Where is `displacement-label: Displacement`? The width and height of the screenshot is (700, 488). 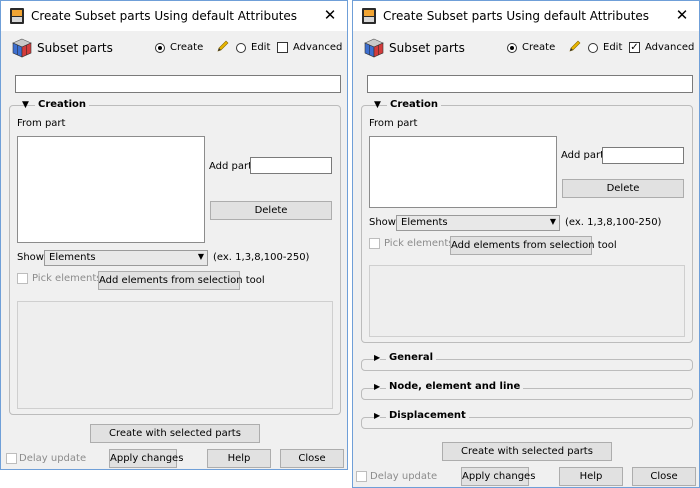
displacement-label: Displacement is located at coordinates (427, 415).